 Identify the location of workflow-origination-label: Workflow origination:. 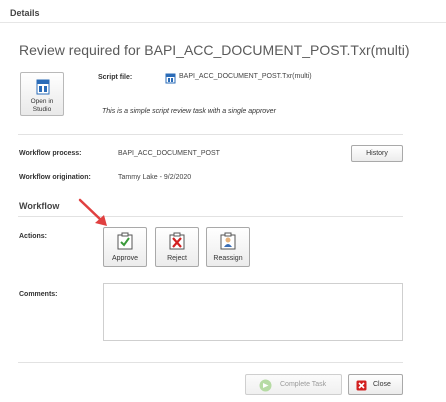
(55, 177).